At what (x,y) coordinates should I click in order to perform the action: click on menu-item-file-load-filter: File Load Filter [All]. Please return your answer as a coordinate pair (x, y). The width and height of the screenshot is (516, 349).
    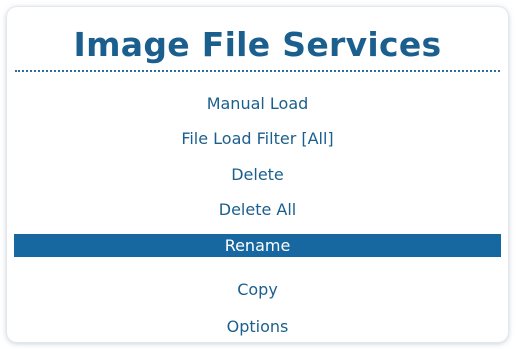
    Looking at the image, I should click on (257, 138).